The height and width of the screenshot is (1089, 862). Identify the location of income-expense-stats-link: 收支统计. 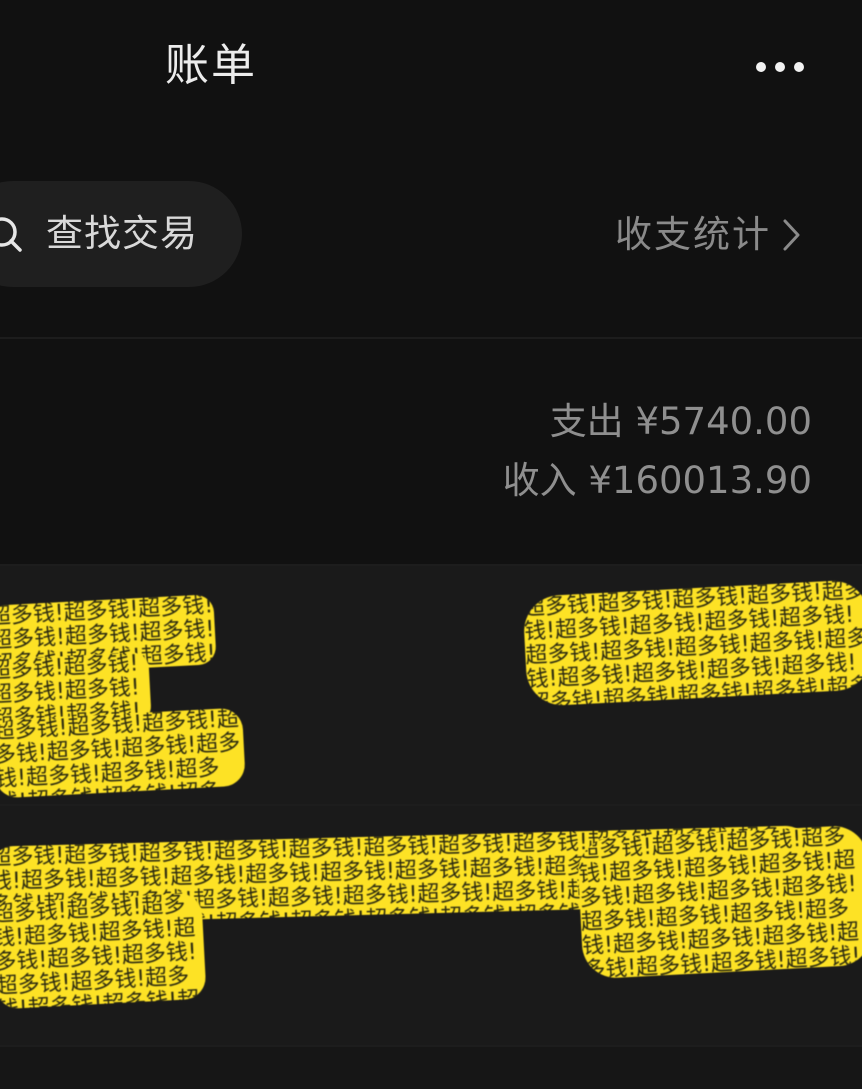
(709, 235).